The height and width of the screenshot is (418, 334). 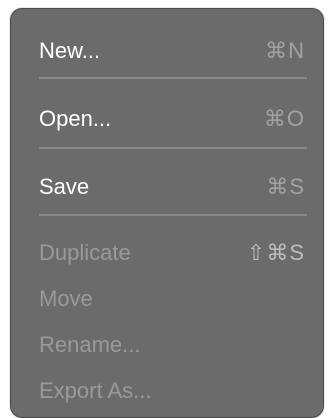 What do you see at coordinates (172, 119) in the screenshot?
I see `menu-item-open: Open... ⌘O` at bounding box center [172, 119].